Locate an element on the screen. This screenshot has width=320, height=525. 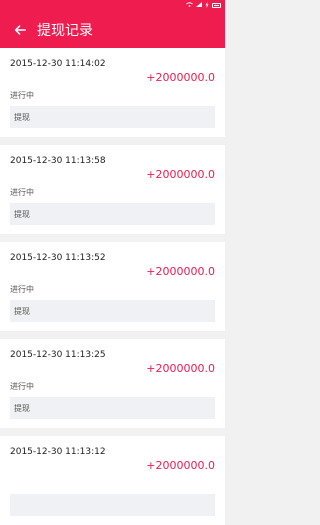
record-type is located at coordinates (112, 505).